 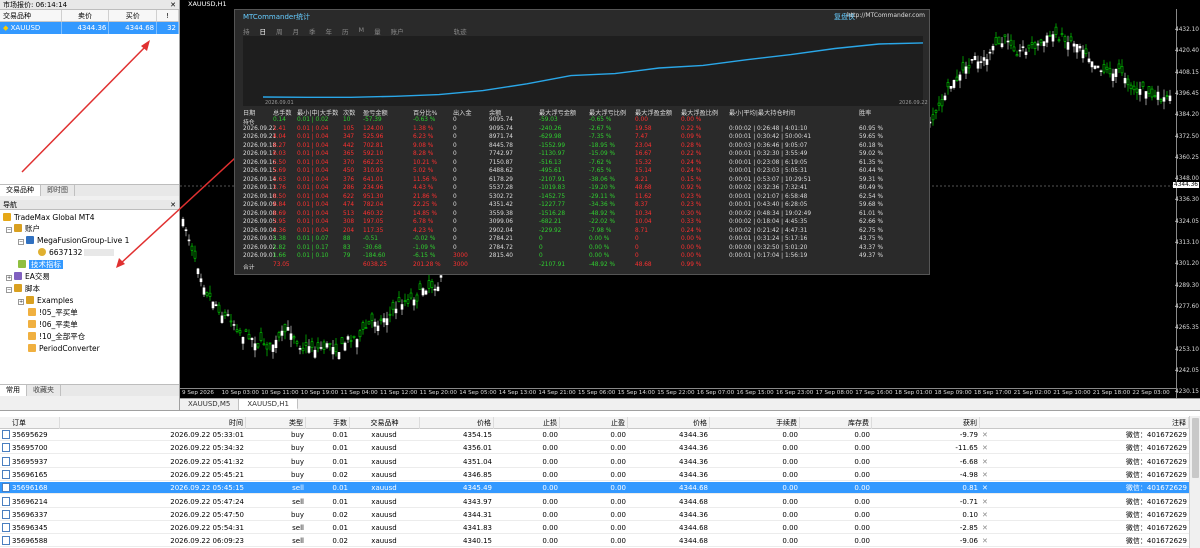 I want to click on stats-cell: -516.13, so click(x=550, y=162).